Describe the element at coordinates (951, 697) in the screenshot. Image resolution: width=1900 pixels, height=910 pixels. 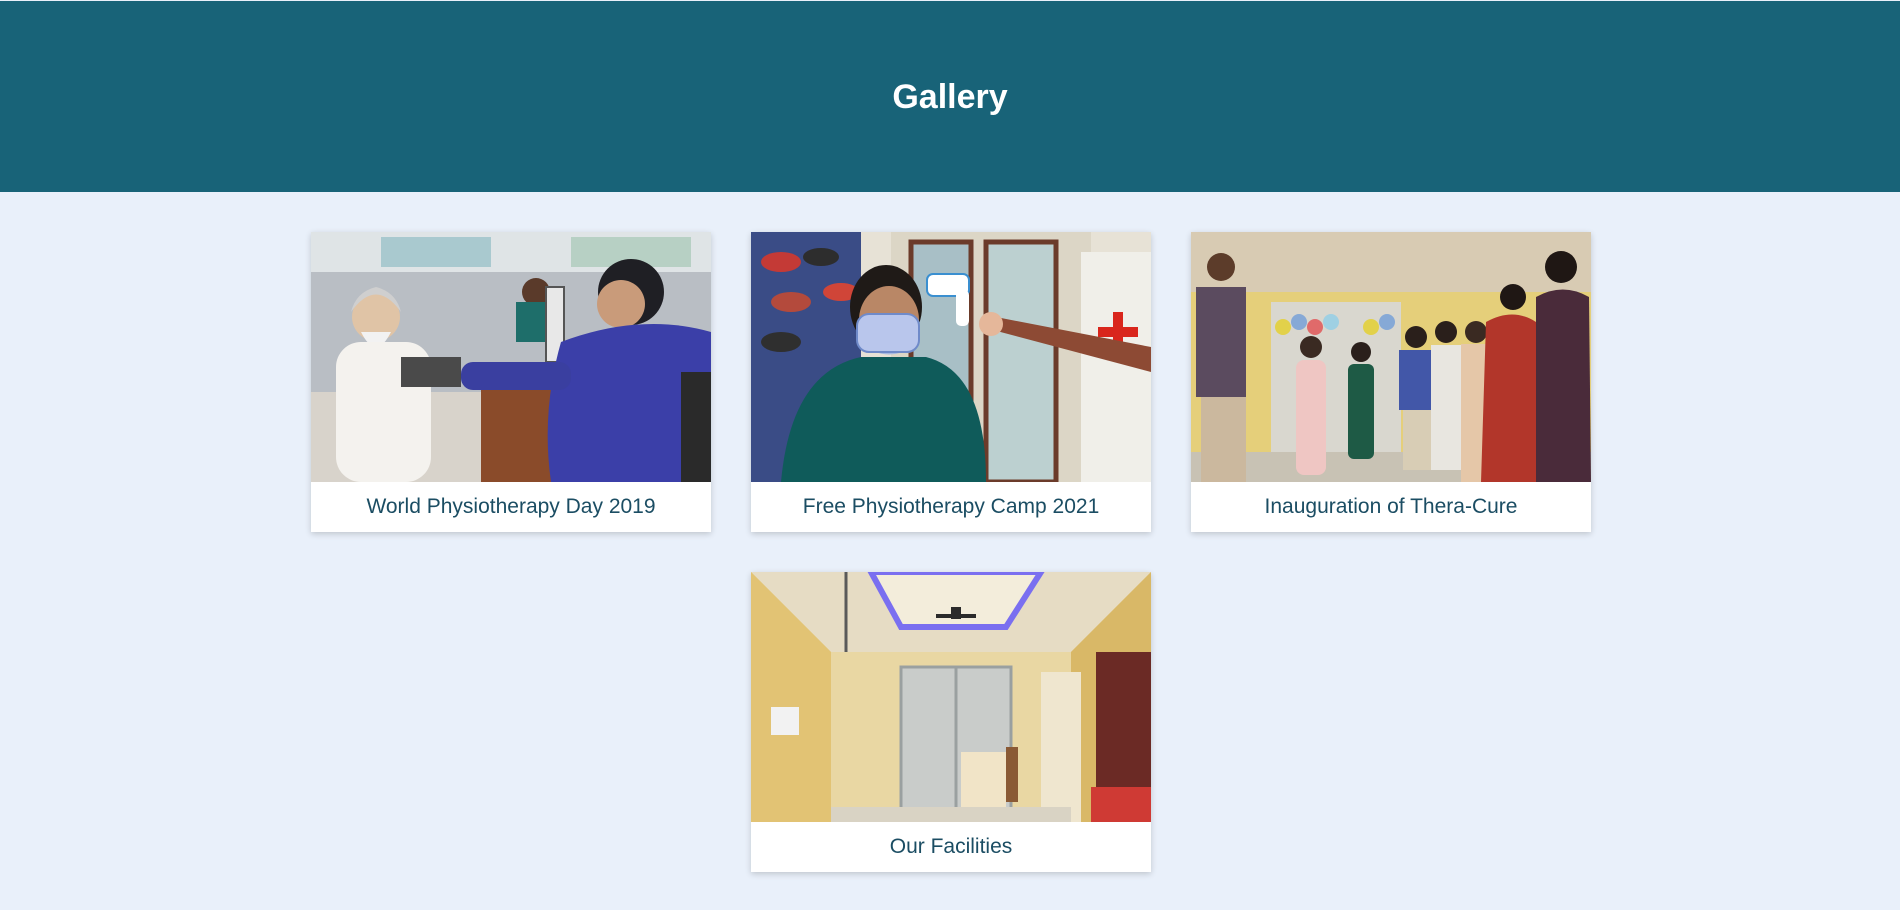
I see `gallery-photo-clinic-interior` at that location.